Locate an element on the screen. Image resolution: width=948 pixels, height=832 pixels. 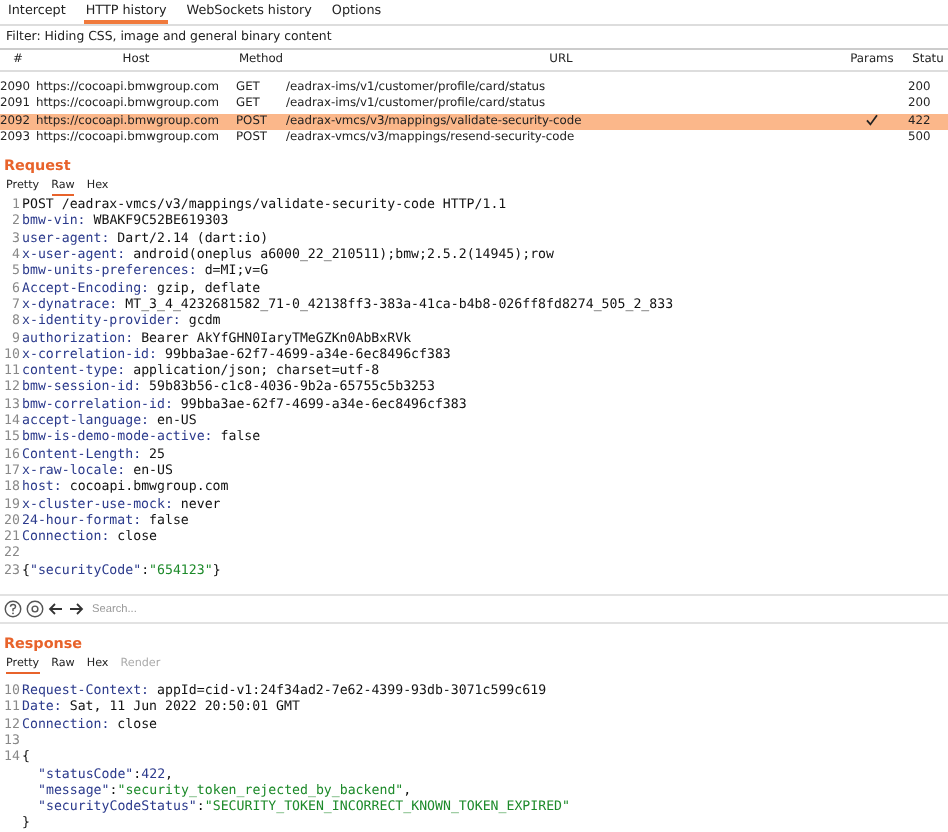
arrow-right-icon is located at coordinates (76, 609).